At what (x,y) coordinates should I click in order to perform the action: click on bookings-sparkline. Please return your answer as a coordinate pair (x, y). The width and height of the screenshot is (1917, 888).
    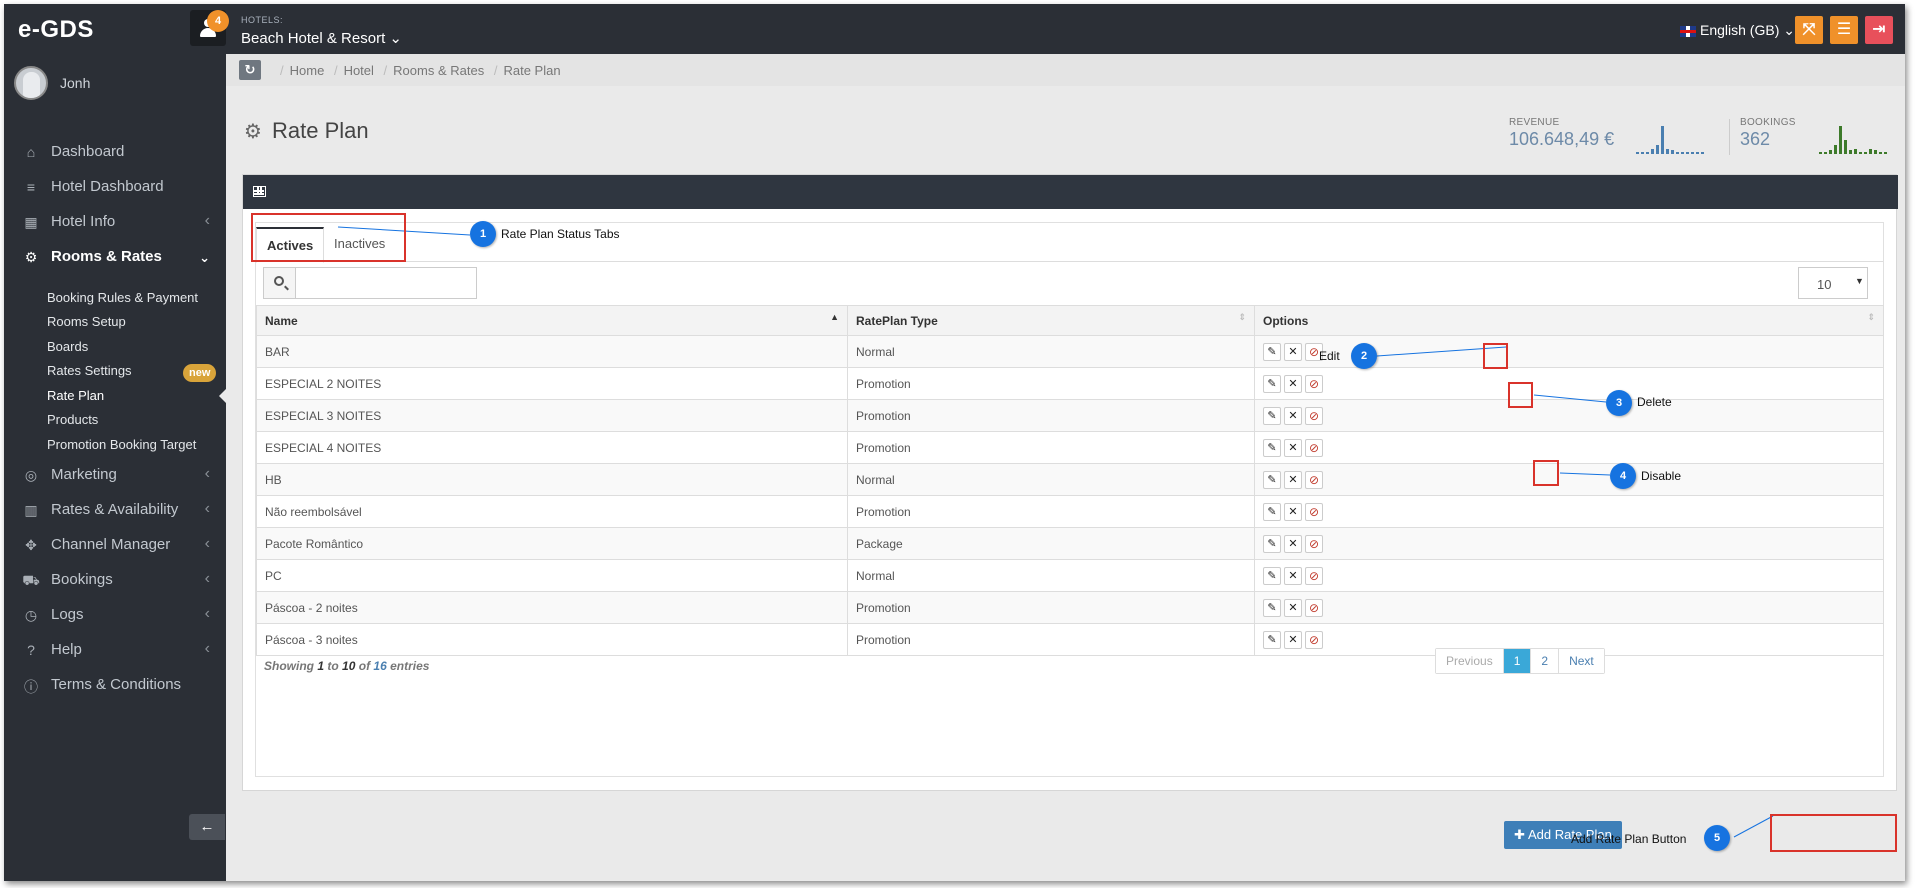
    Looking at the image, I should click on (1853, 139).